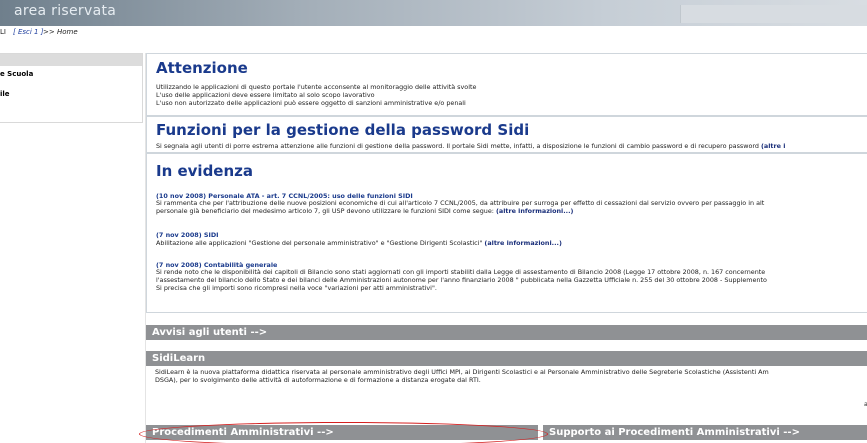  Describe the element at coordinates (773, 14) in the screenshot. I see `banner-right-panel` at that location.